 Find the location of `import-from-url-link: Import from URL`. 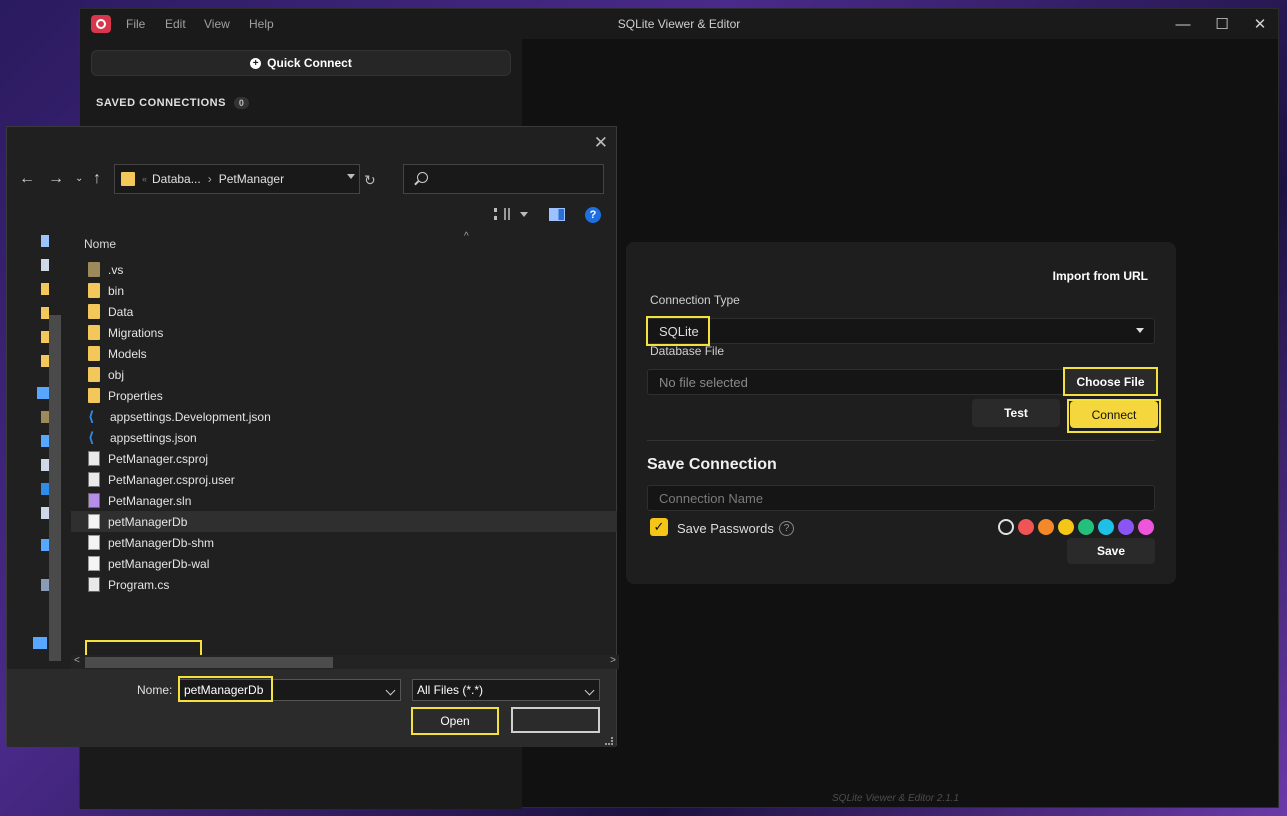

import-from-url-link: Import from URL is located at coordinates (1100, 276).